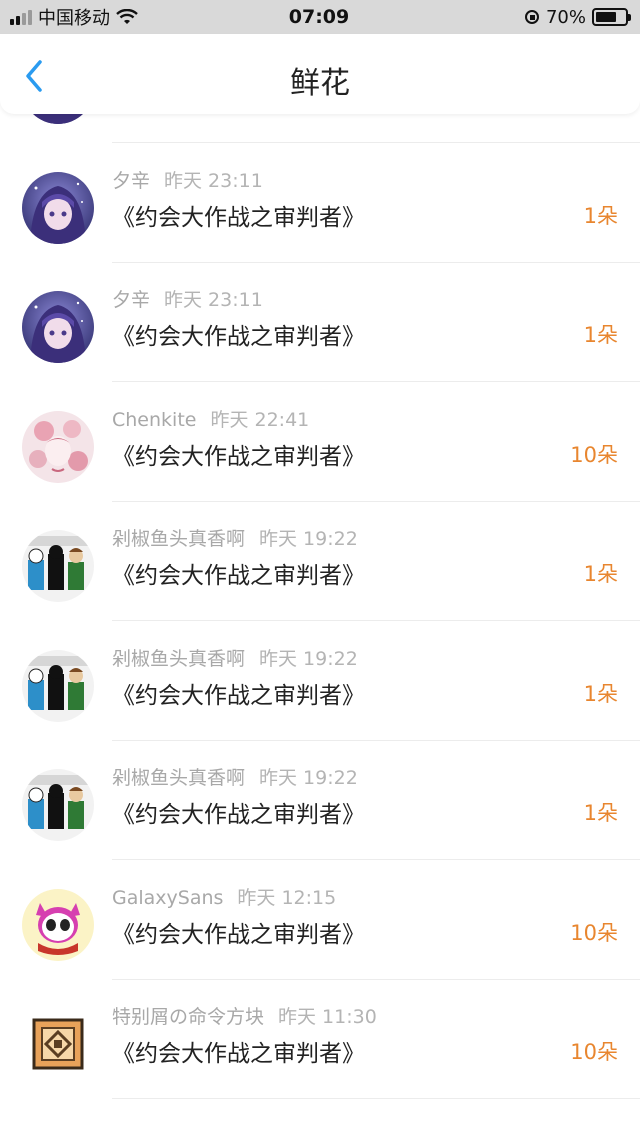 The height and width of the screenshot is (1138, 640). I want to click on status-time: 07:09, so click(319, 17).